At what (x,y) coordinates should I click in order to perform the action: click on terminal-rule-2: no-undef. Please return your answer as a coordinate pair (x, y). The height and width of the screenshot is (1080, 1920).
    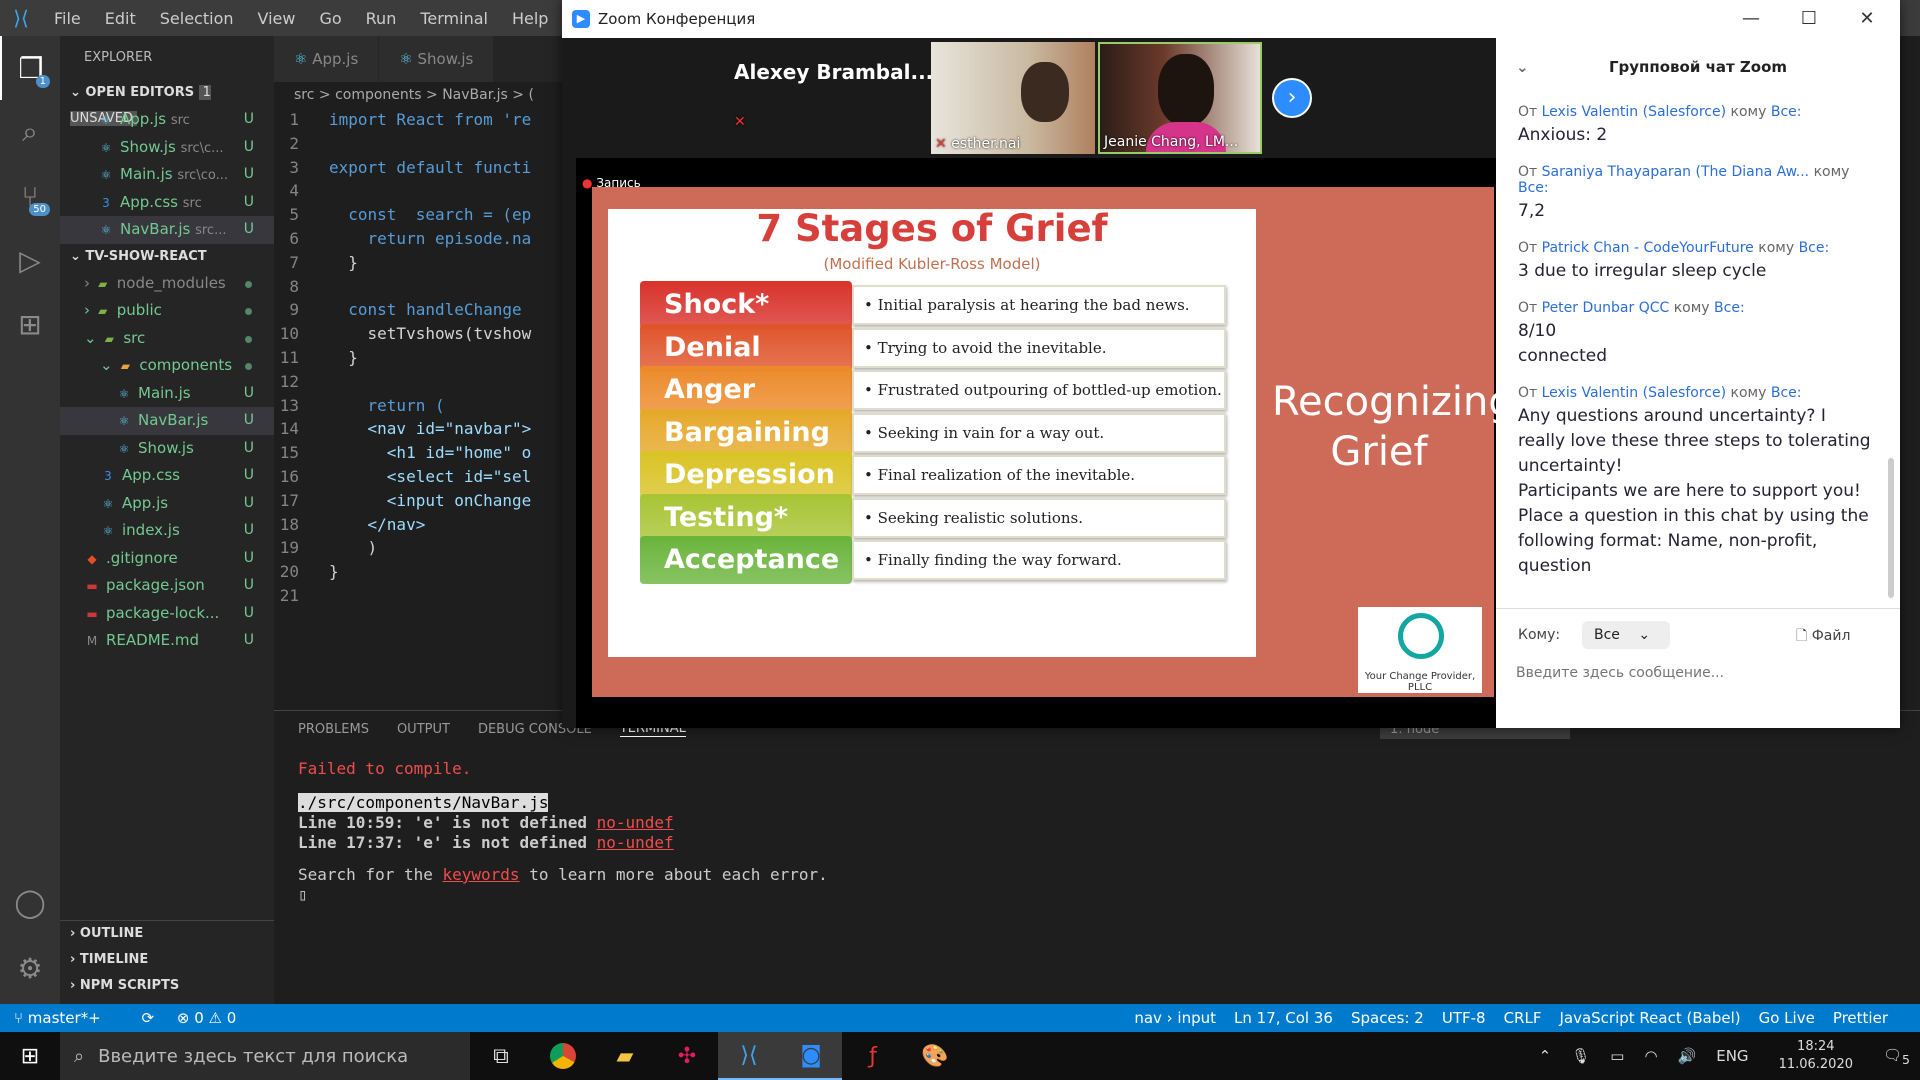
    Looking at the image, I should click on (635, 842).